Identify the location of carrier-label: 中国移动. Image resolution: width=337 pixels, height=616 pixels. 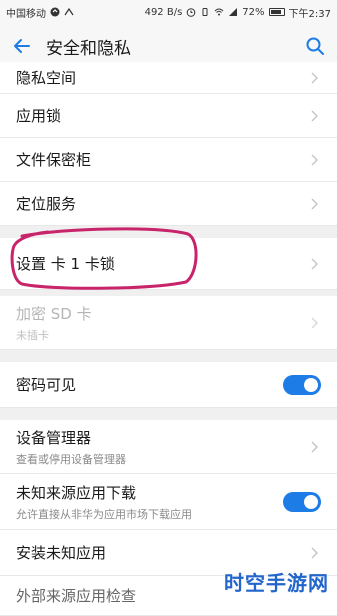
(26, 14).